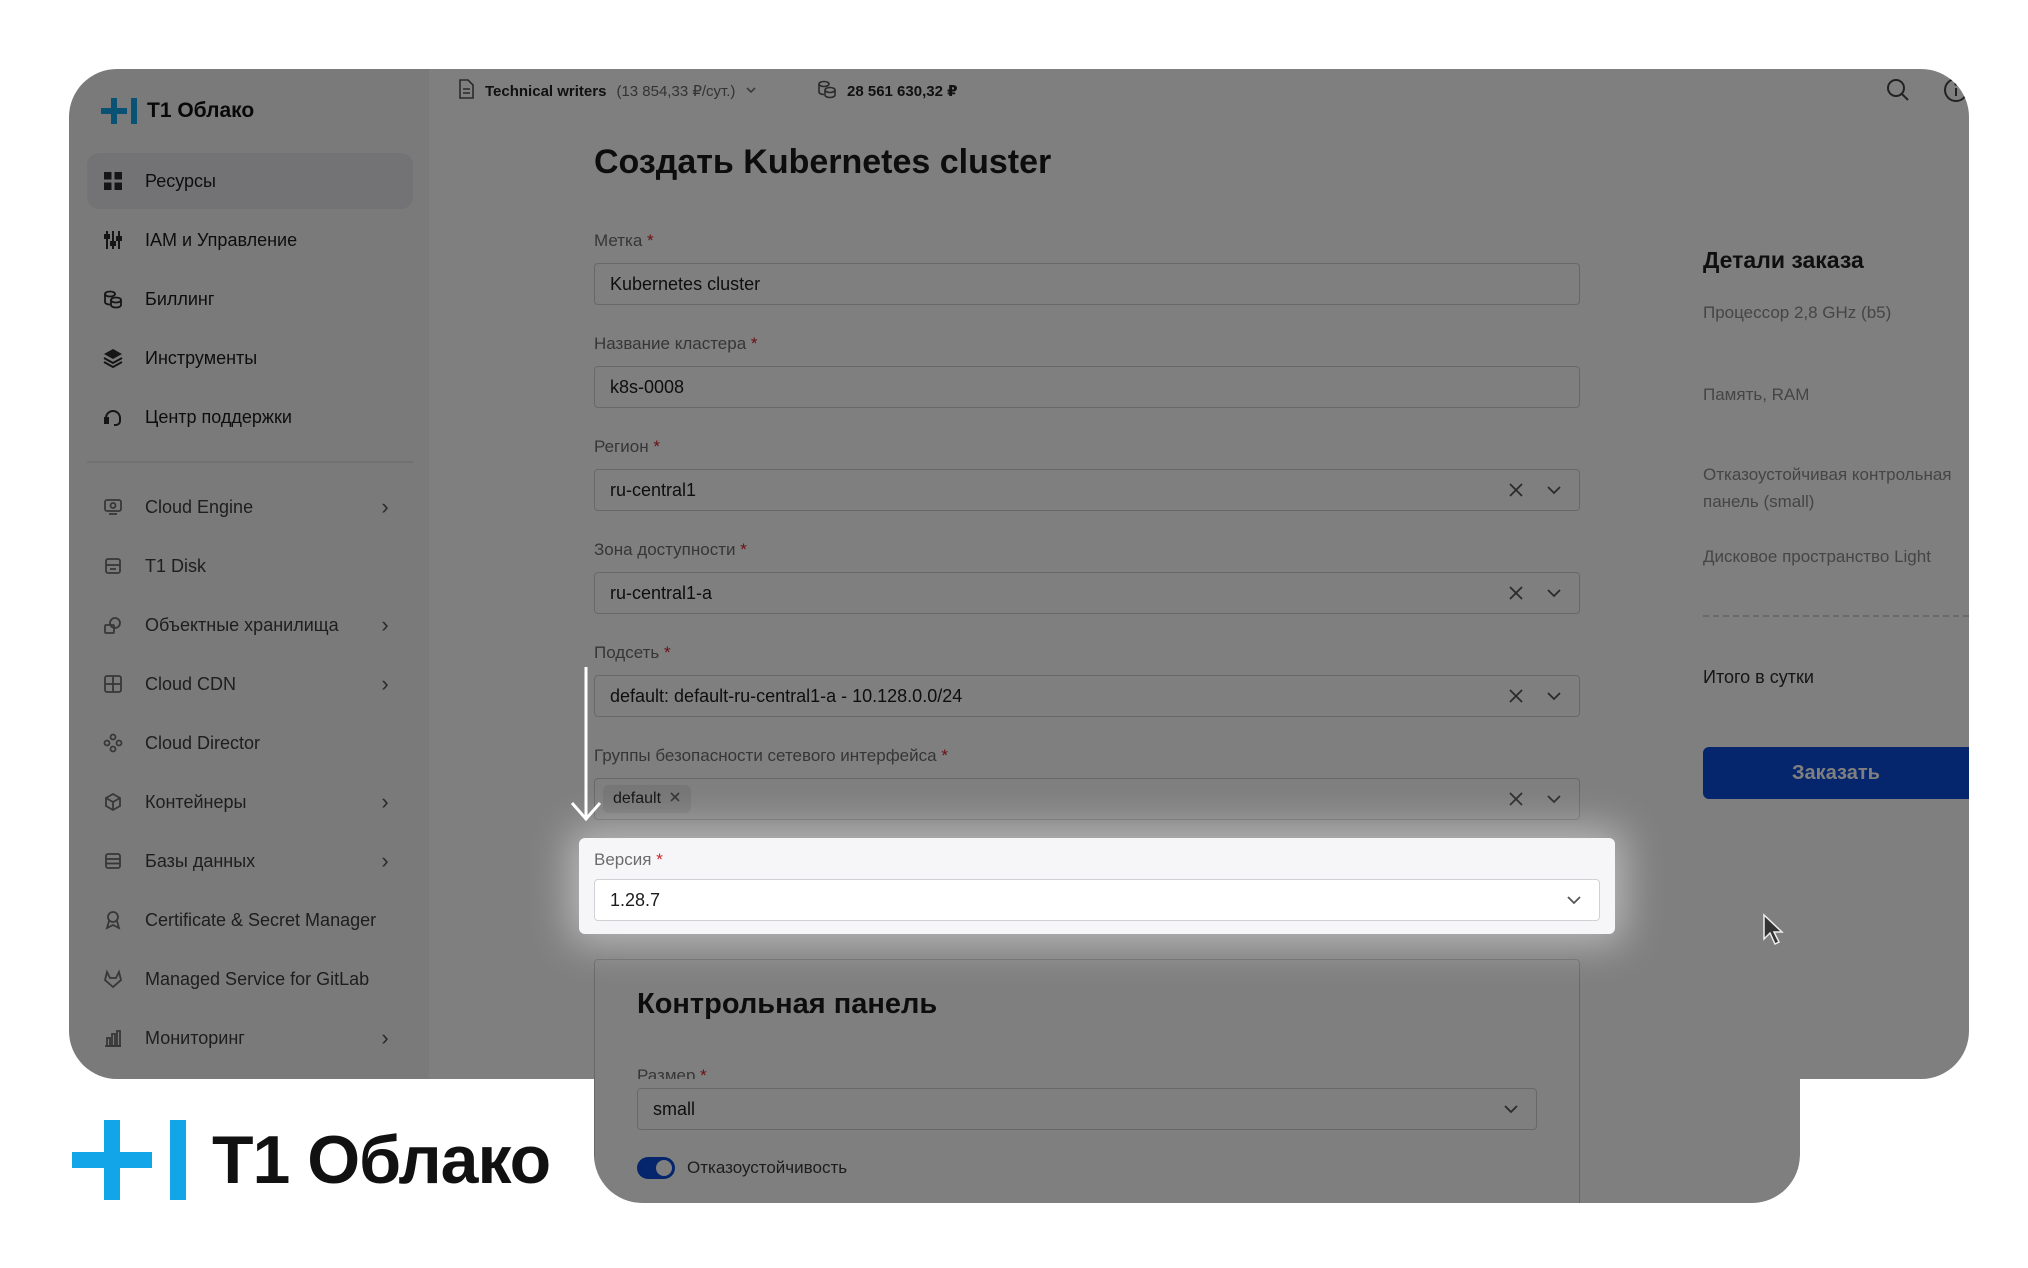  I want to click on order-line-cpu: Процессор 2,8 GHz (b5), so click(1797, 312).